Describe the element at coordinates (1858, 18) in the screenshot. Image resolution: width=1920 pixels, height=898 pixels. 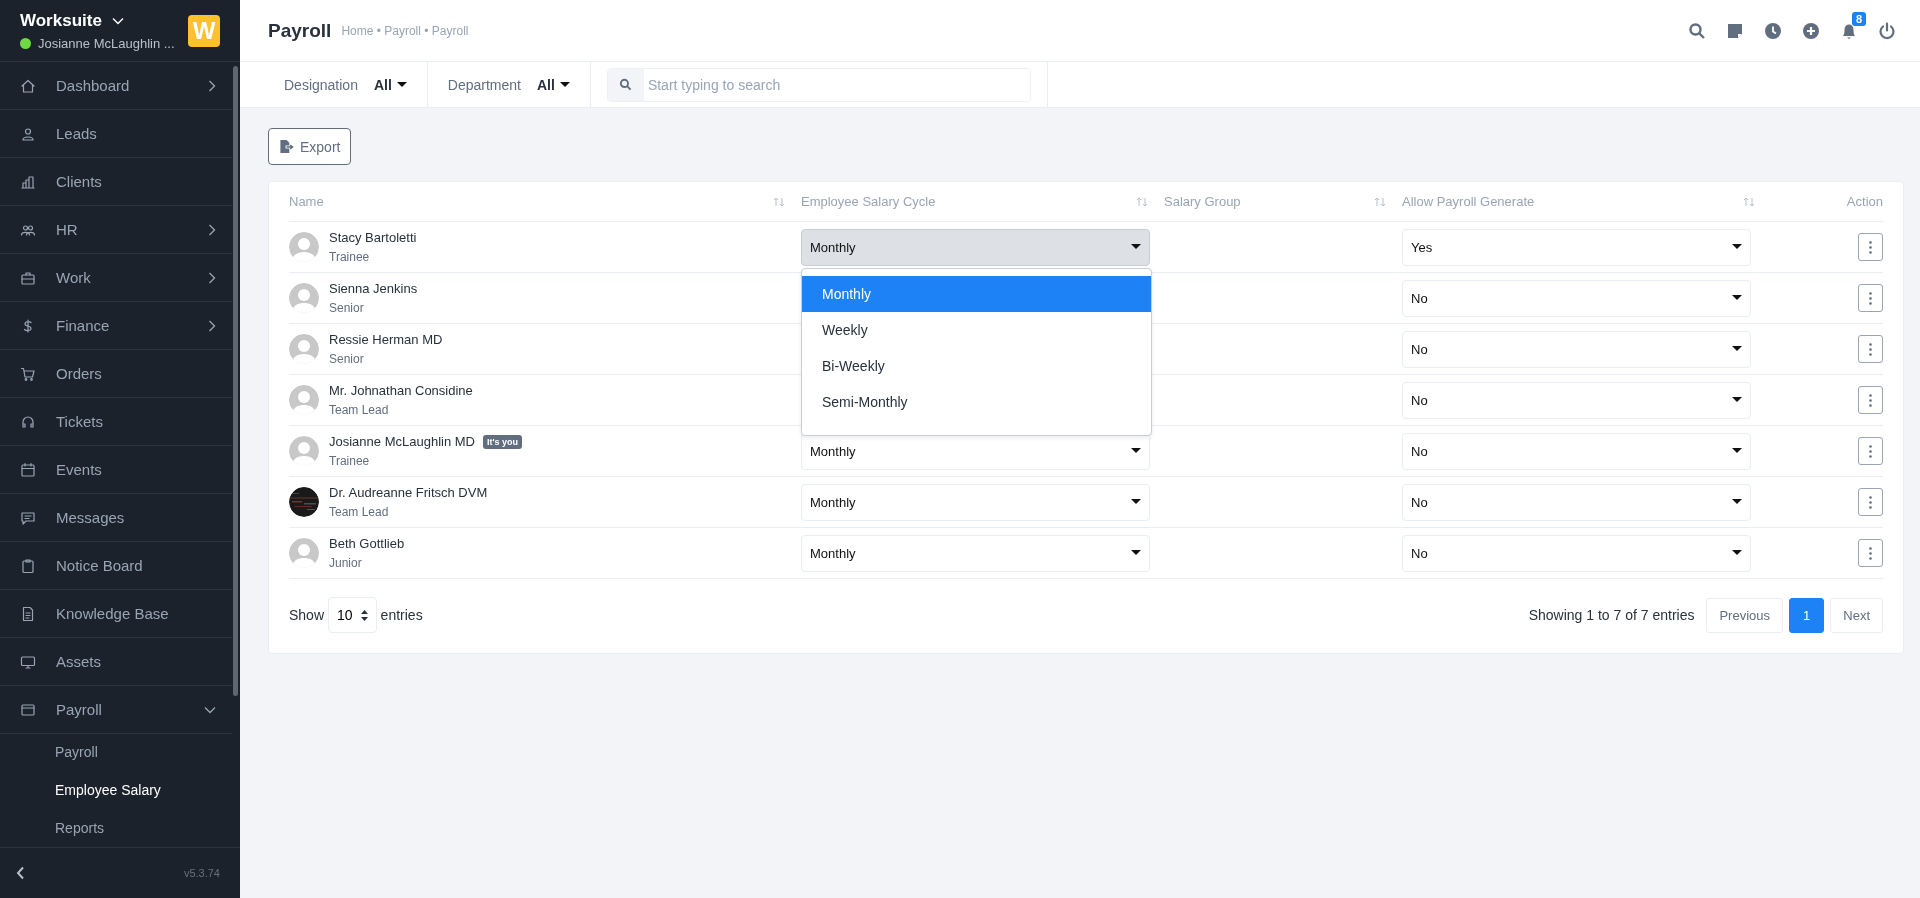
I see `notification-badge: 8` at that location.